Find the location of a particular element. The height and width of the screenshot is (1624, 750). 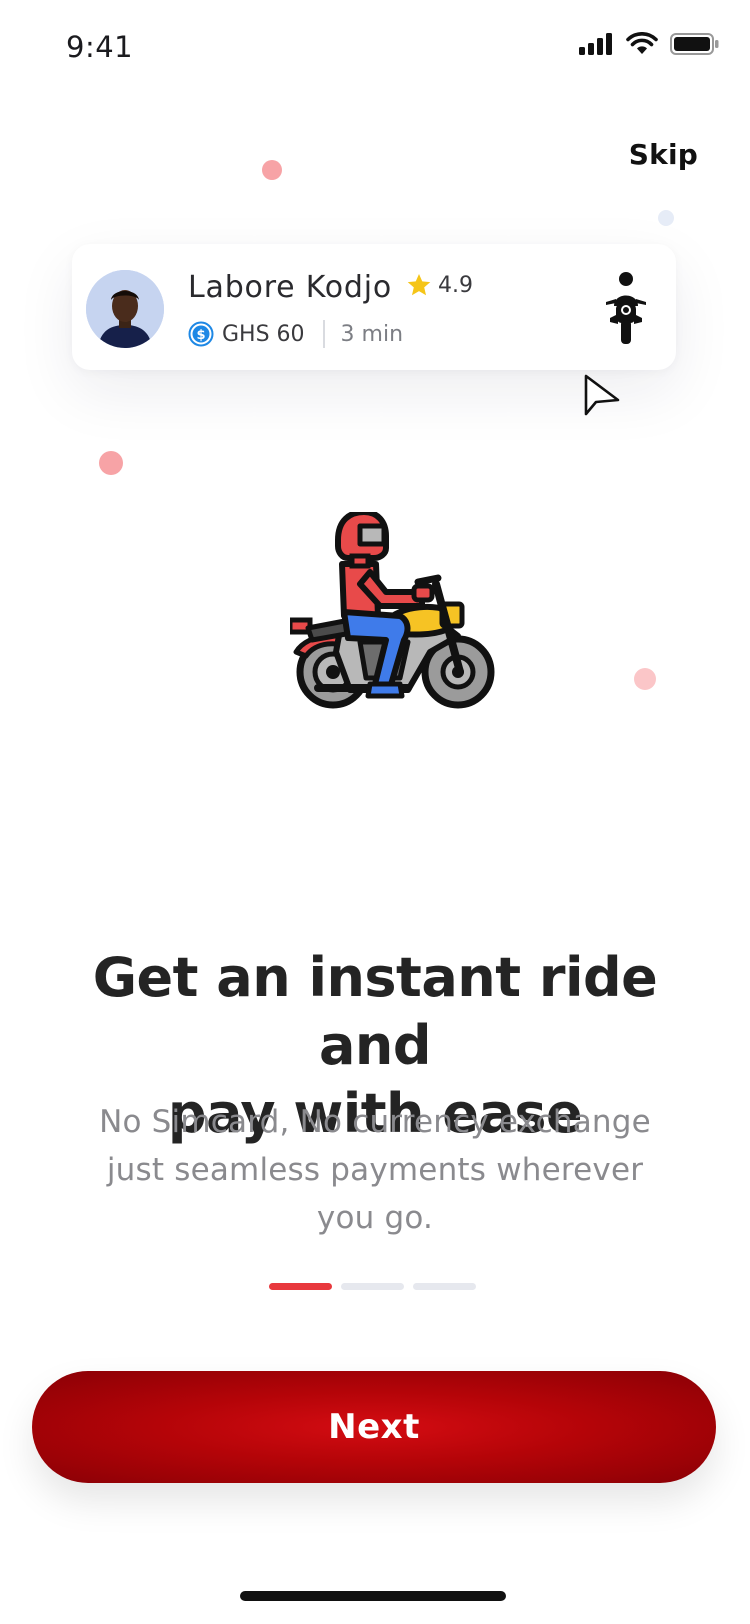

wifi-icon is located at coordinates (642, 43).